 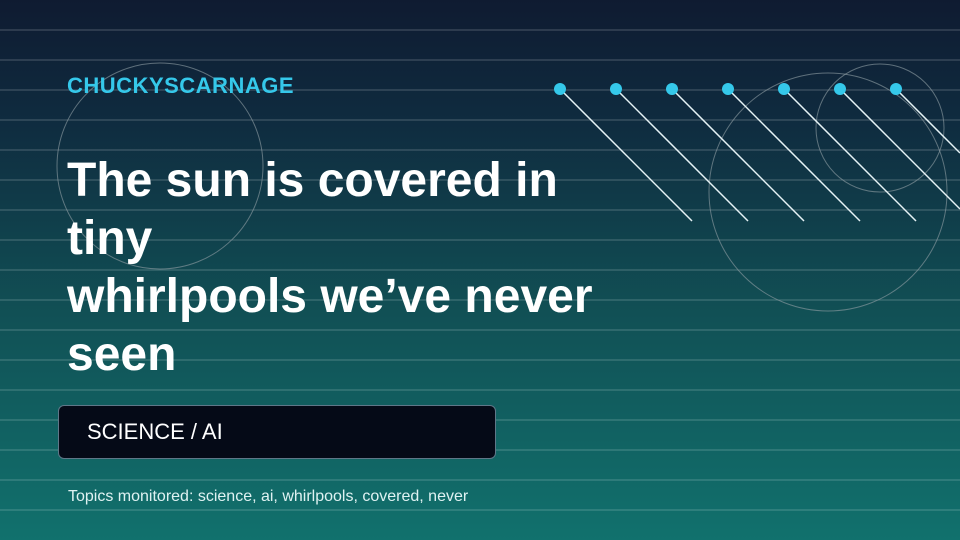 What do you see at coordinates (181, 85) in the screenshot?
I see `brand-name: CHUCKYSCARNAGE` at bounding box center [181, 85].